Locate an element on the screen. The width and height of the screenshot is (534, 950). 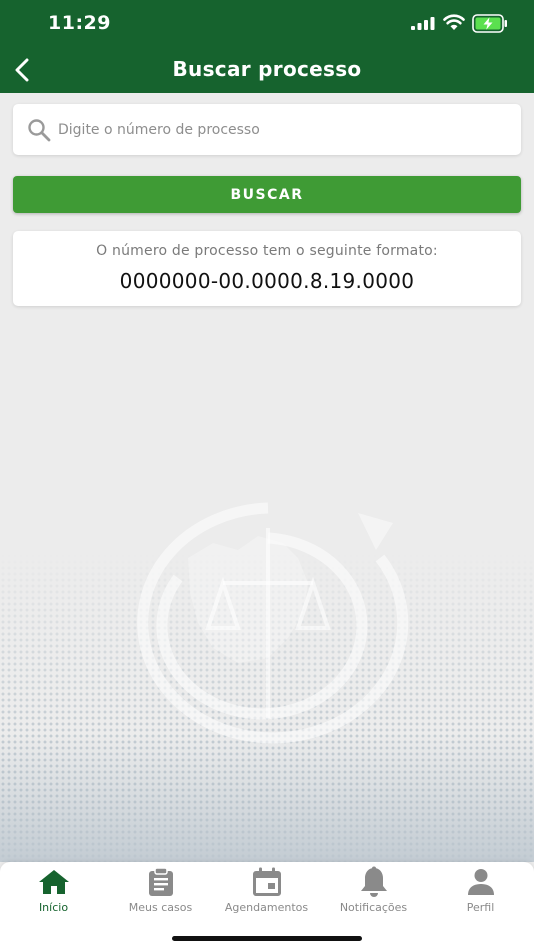
calendar-icon is located at coordinates (266, 881).